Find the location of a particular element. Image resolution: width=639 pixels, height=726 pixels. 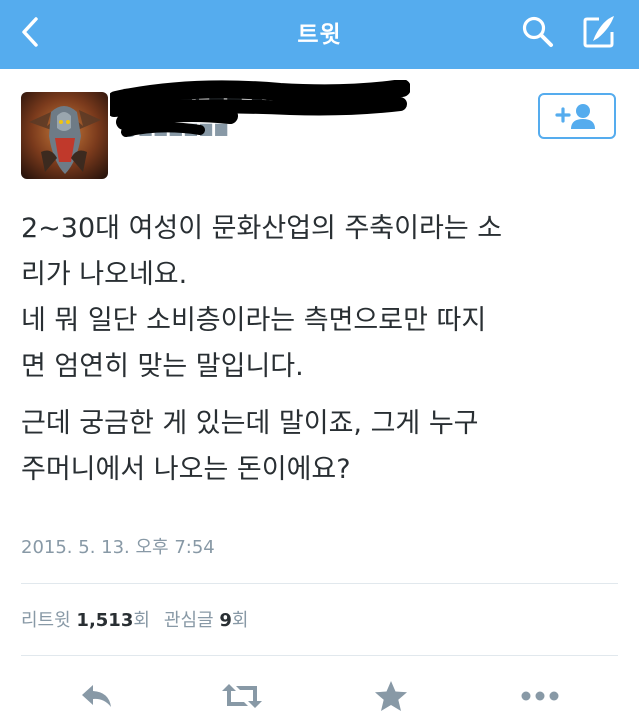

favorite-count: 9 is located at coordinates (225, 620).